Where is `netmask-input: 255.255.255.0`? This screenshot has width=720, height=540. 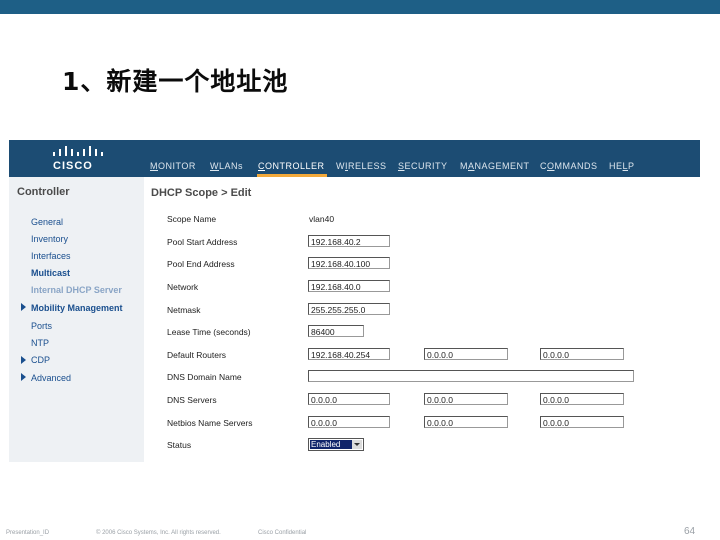 netmask-input: 255.255.255.0 is located at coordinates (349, 309).